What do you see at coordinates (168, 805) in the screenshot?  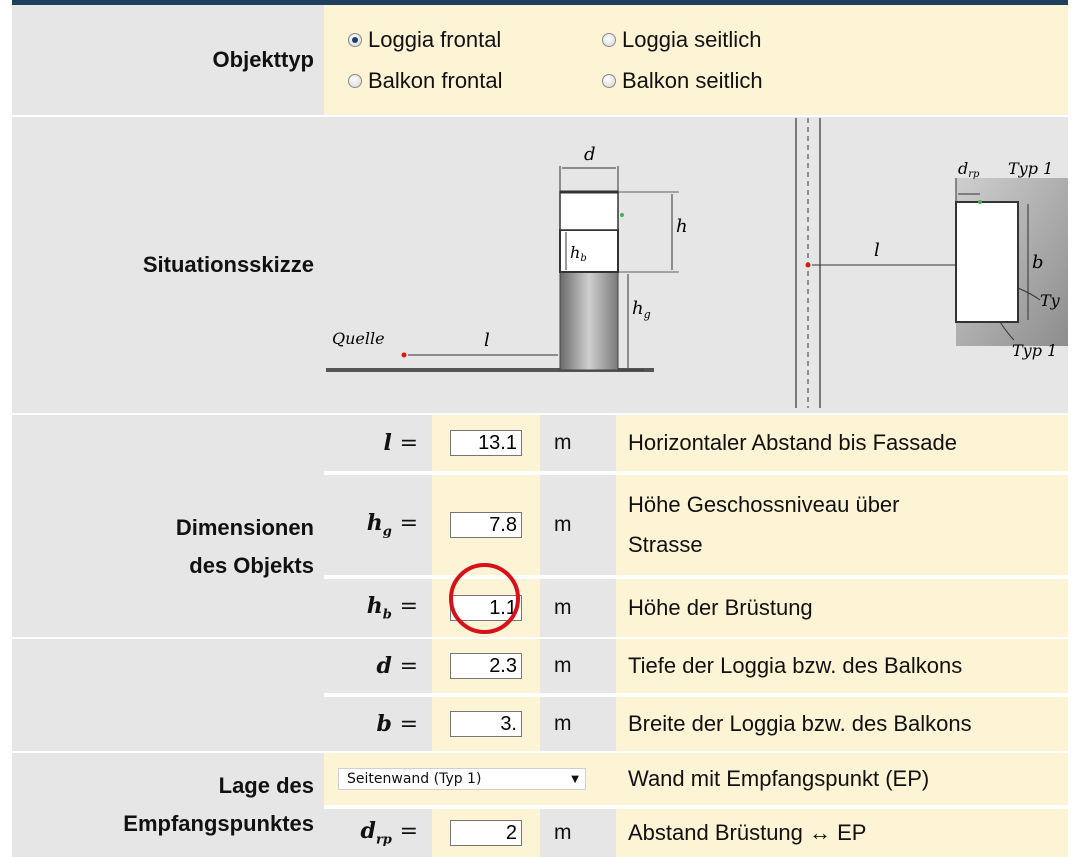 I see `lage-label: Lage des Empfangspunktes` at bounding box center [168, 805].